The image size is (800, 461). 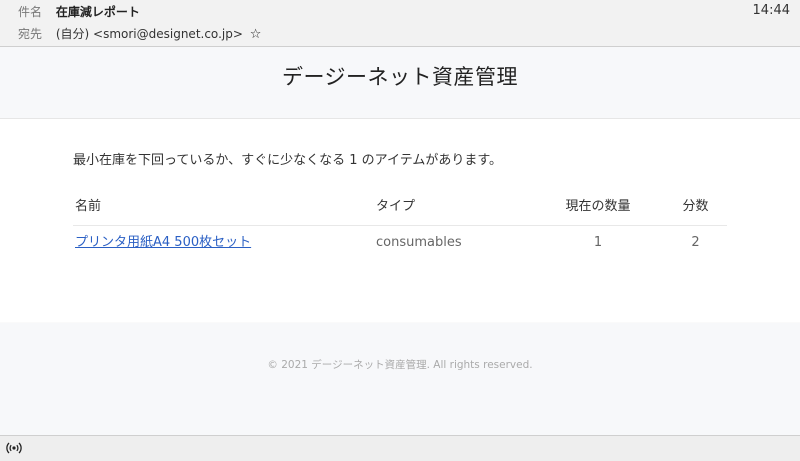 I want to click on item-current-qty-cell: 1, so click(x=598, y=242).